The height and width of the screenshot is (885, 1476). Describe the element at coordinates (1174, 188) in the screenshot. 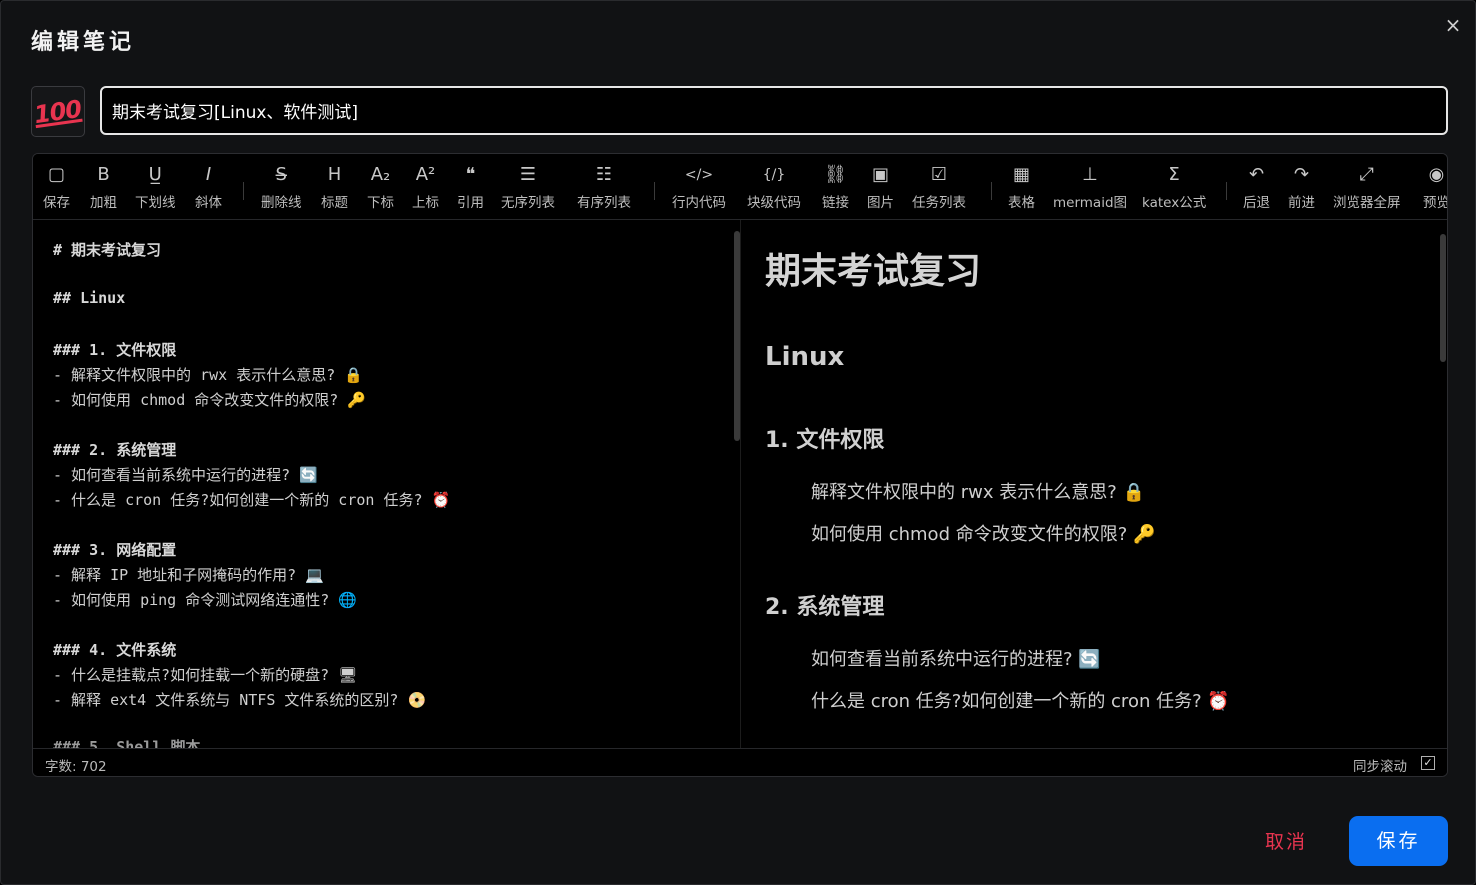

I see `toolbar-katex-button: Σkatex公式` at that location.